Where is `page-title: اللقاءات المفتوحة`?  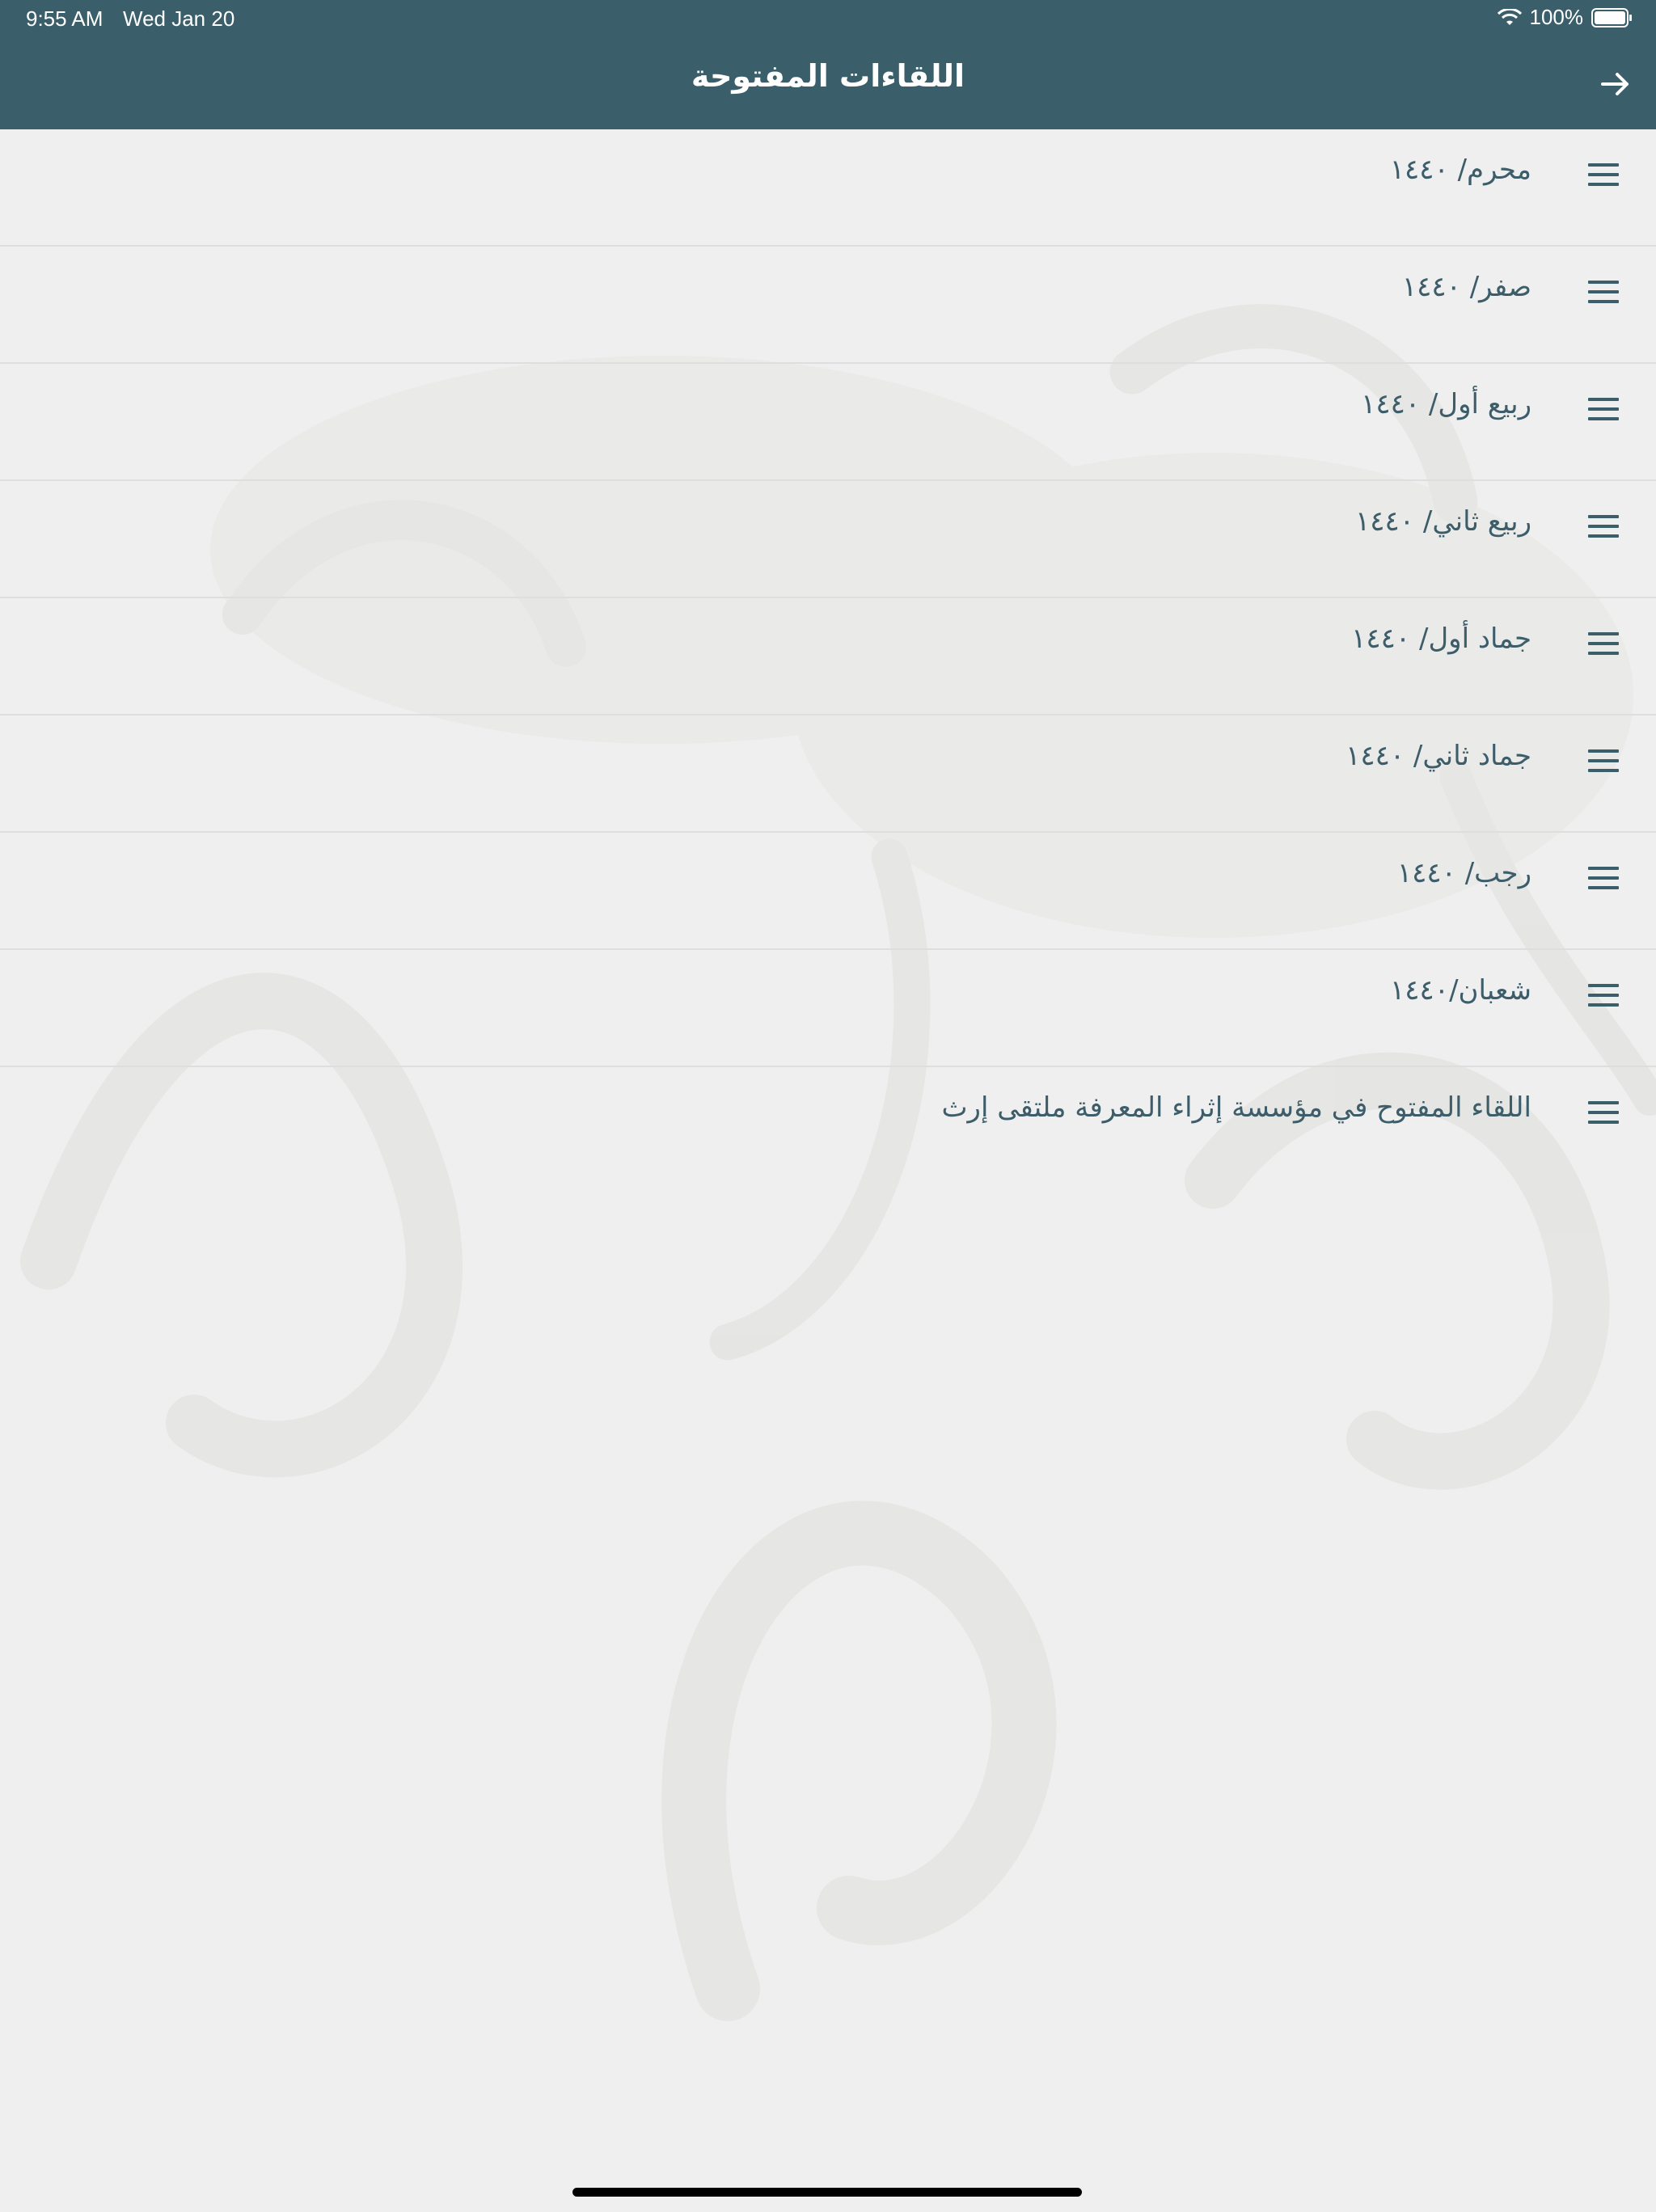 page-title: اللقاءات المفتوحة is located at coordinates (828, 76).